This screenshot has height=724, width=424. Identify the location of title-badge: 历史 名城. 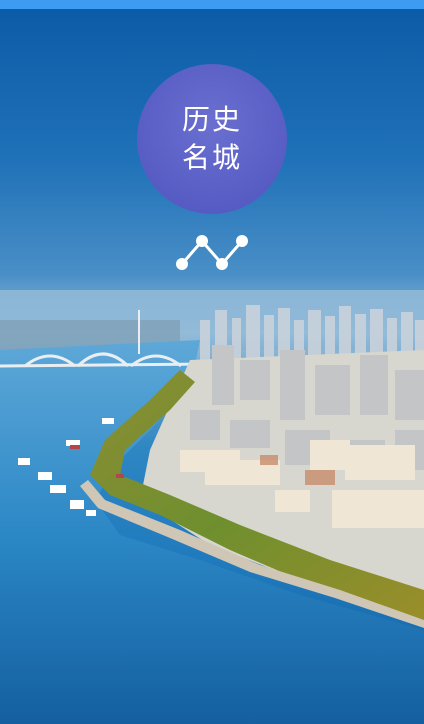
(212, 139).